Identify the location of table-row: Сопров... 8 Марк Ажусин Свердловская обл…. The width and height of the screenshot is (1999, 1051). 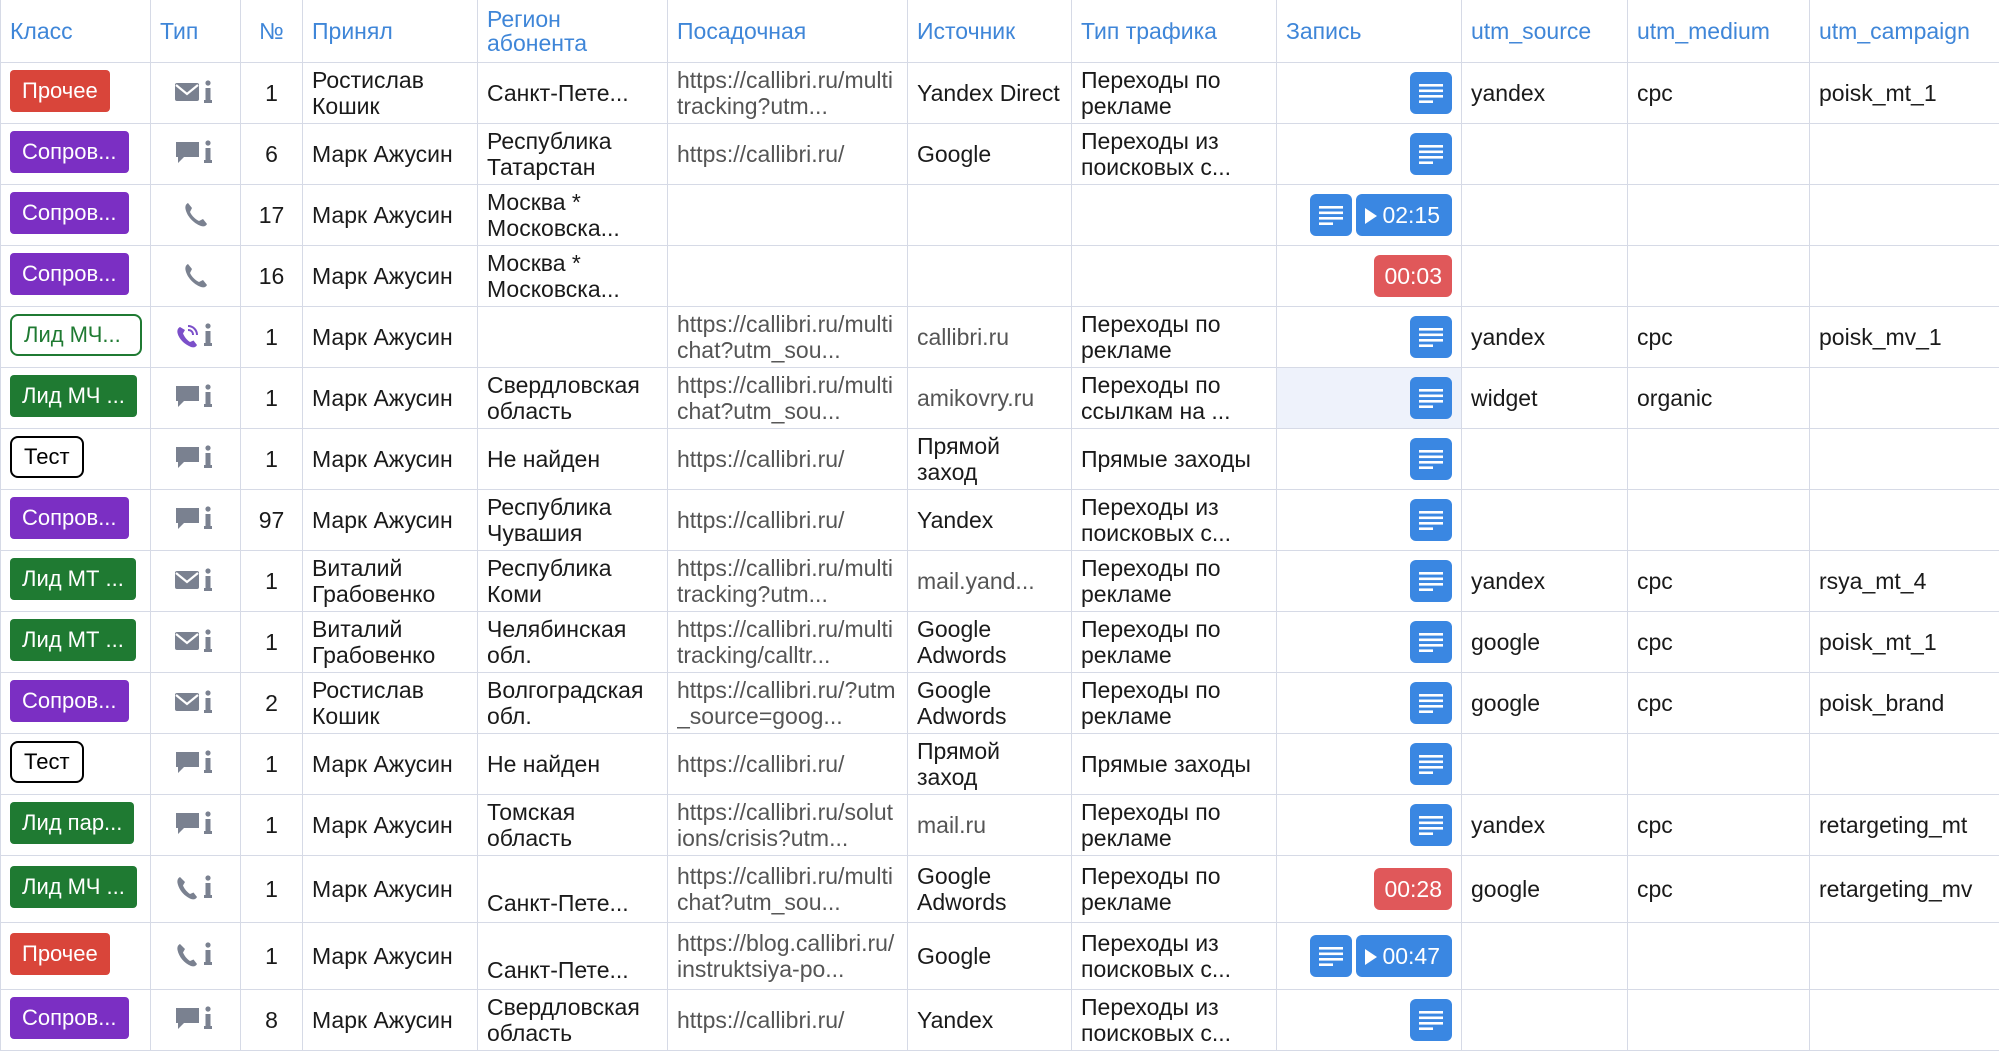
(1000, 1020).